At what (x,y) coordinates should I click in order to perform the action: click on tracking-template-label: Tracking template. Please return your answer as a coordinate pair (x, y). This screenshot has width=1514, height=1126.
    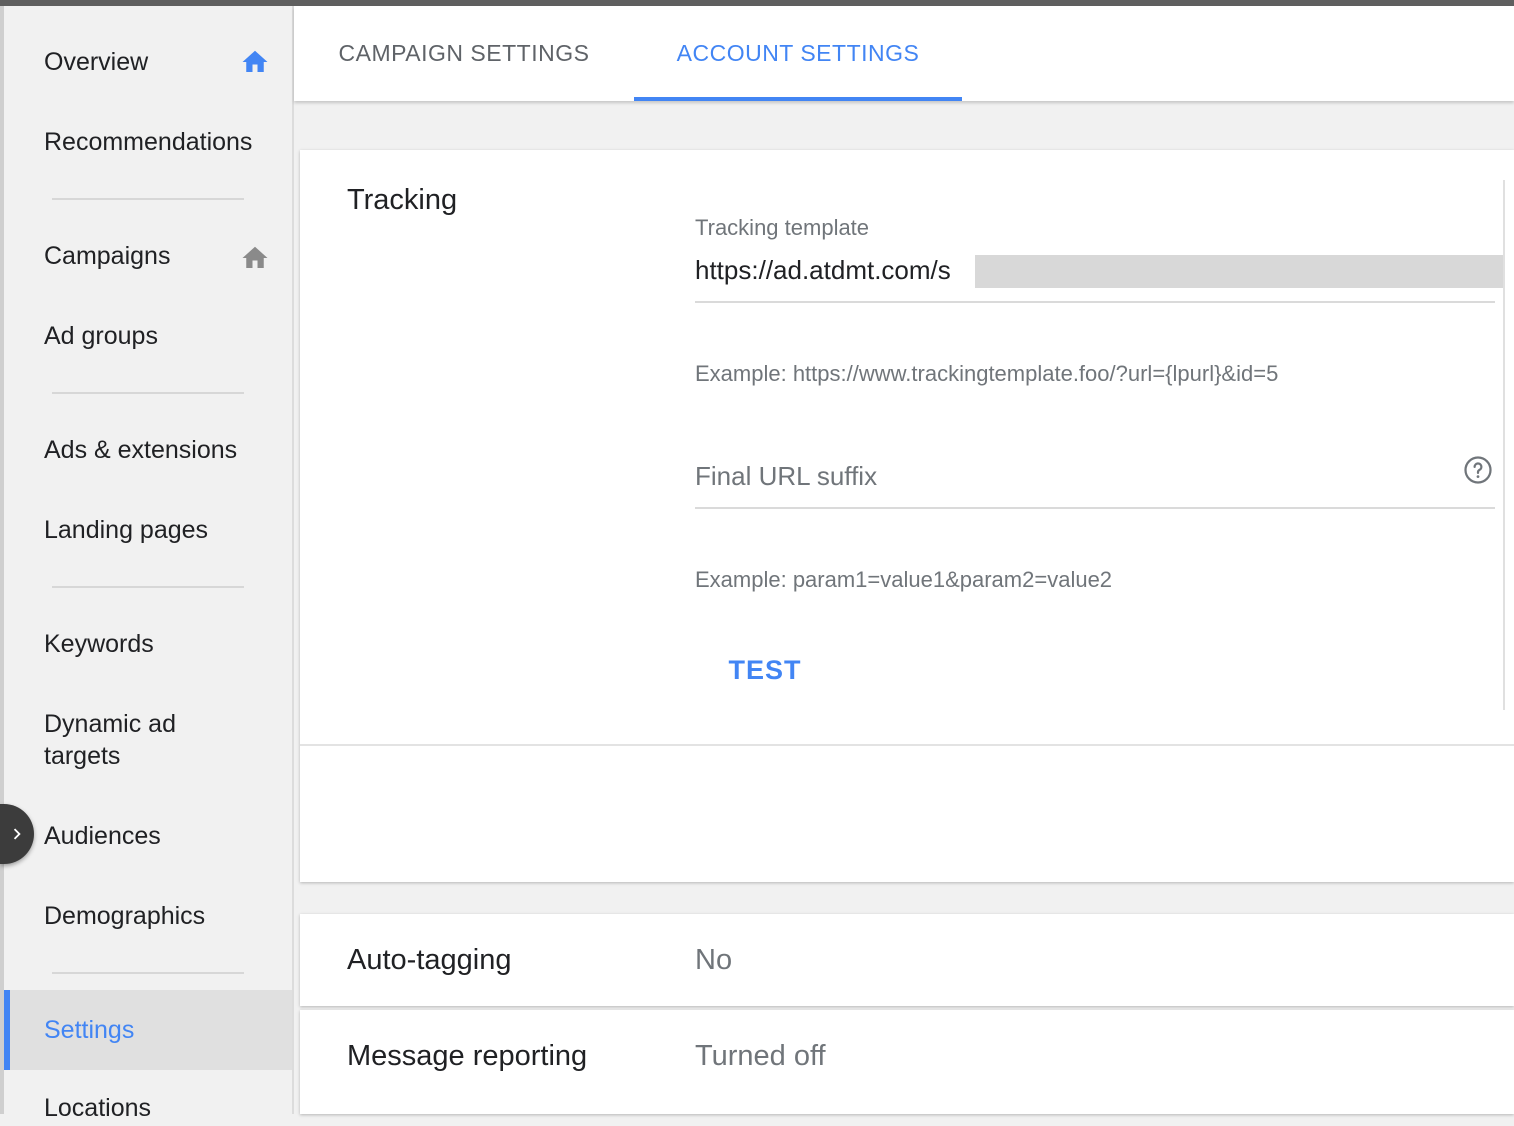
    Looking at the image, I should click on (782, 227).